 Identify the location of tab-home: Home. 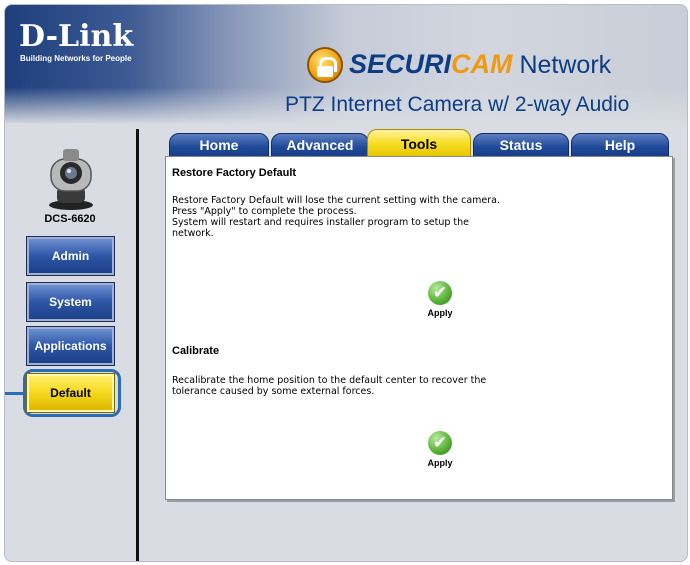
(219, 145).